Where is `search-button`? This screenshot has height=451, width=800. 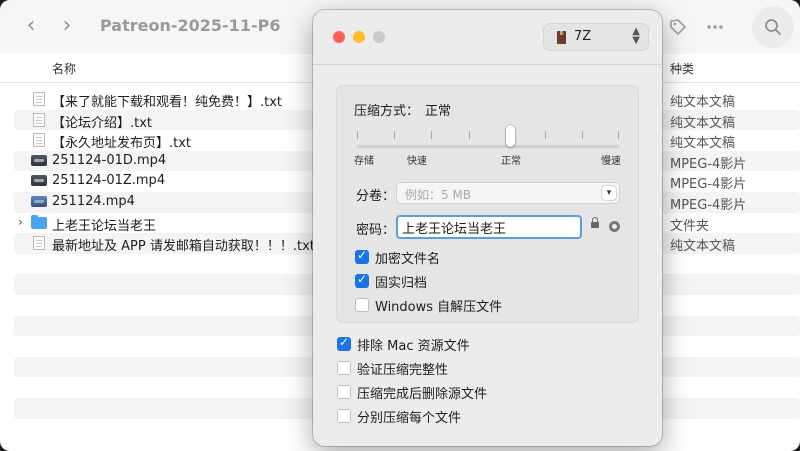
search-button is located at coordinates (773, 27).